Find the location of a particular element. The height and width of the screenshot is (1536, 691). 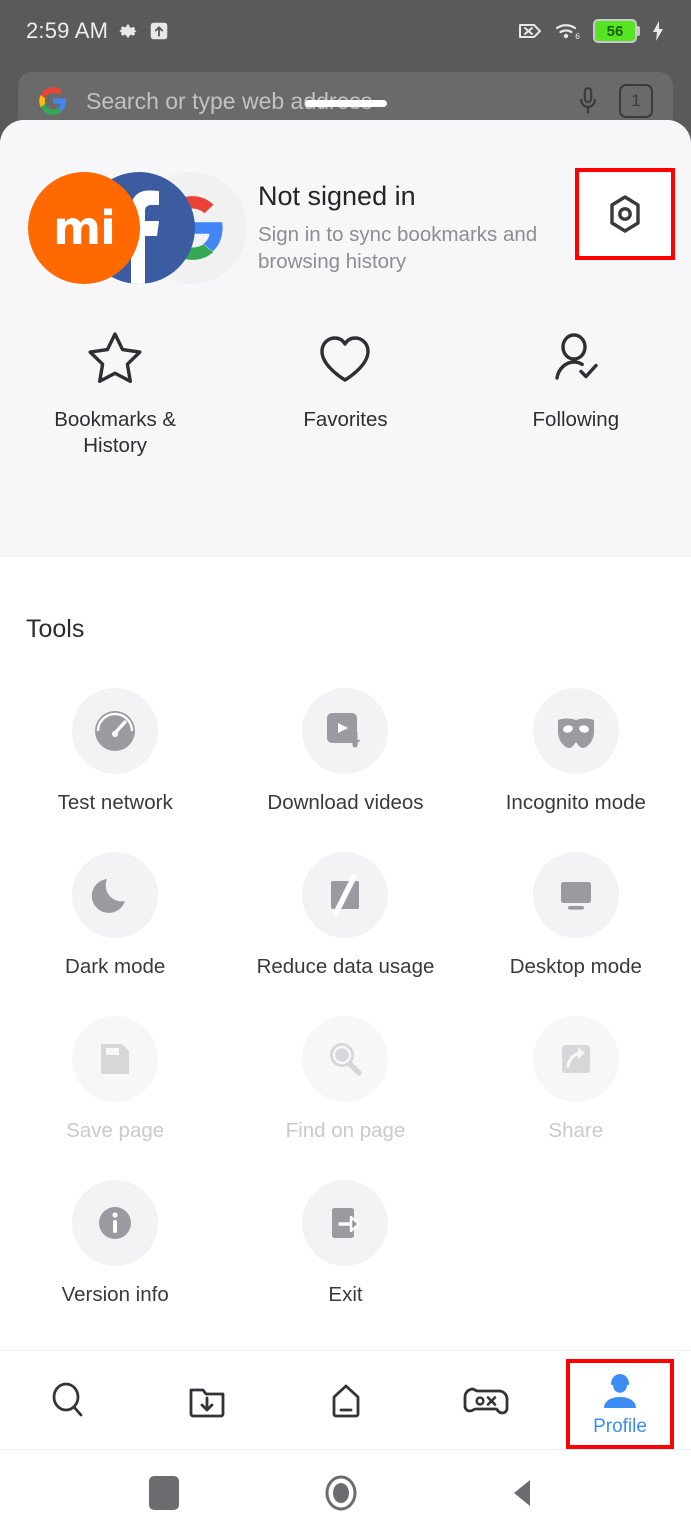

shortcut-label: Bookmarks & History is located at coordinates (115, 433).